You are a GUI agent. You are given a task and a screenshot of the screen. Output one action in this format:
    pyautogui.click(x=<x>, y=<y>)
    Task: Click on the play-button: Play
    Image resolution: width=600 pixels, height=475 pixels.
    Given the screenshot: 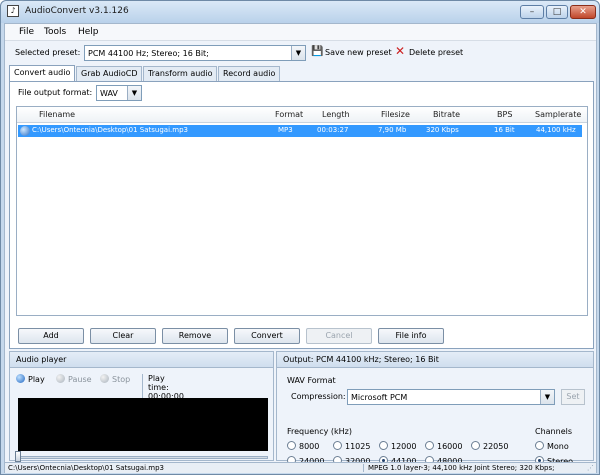 What is the action you would take?
    pyautogui.click(x=30, y=379)
    